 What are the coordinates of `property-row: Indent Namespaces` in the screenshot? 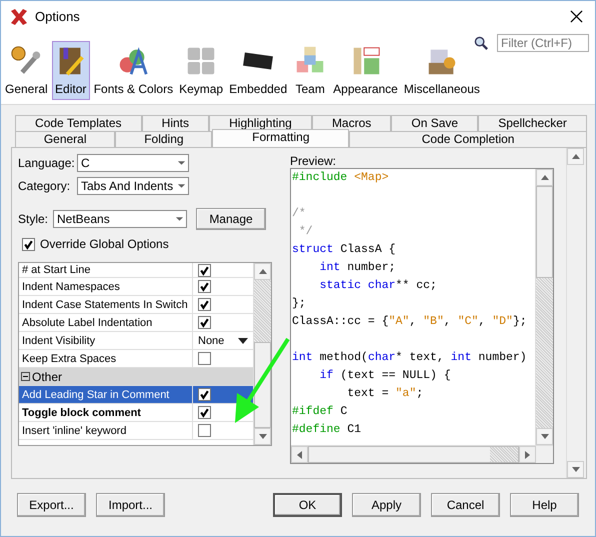 It's located at (136, 287).